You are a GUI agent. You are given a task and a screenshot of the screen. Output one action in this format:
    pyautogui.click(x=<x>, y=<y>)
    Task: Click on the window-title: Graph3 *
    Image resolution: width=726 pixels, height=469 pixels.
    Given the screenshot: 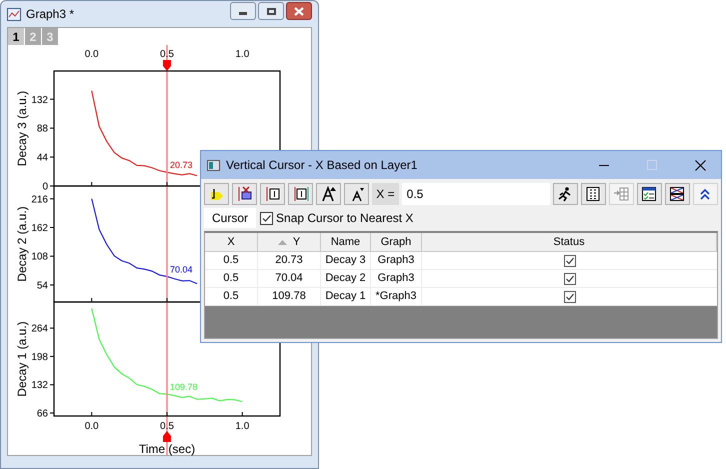 What is the action you would take?
    pyautogui.click(x=51, y=14)
    